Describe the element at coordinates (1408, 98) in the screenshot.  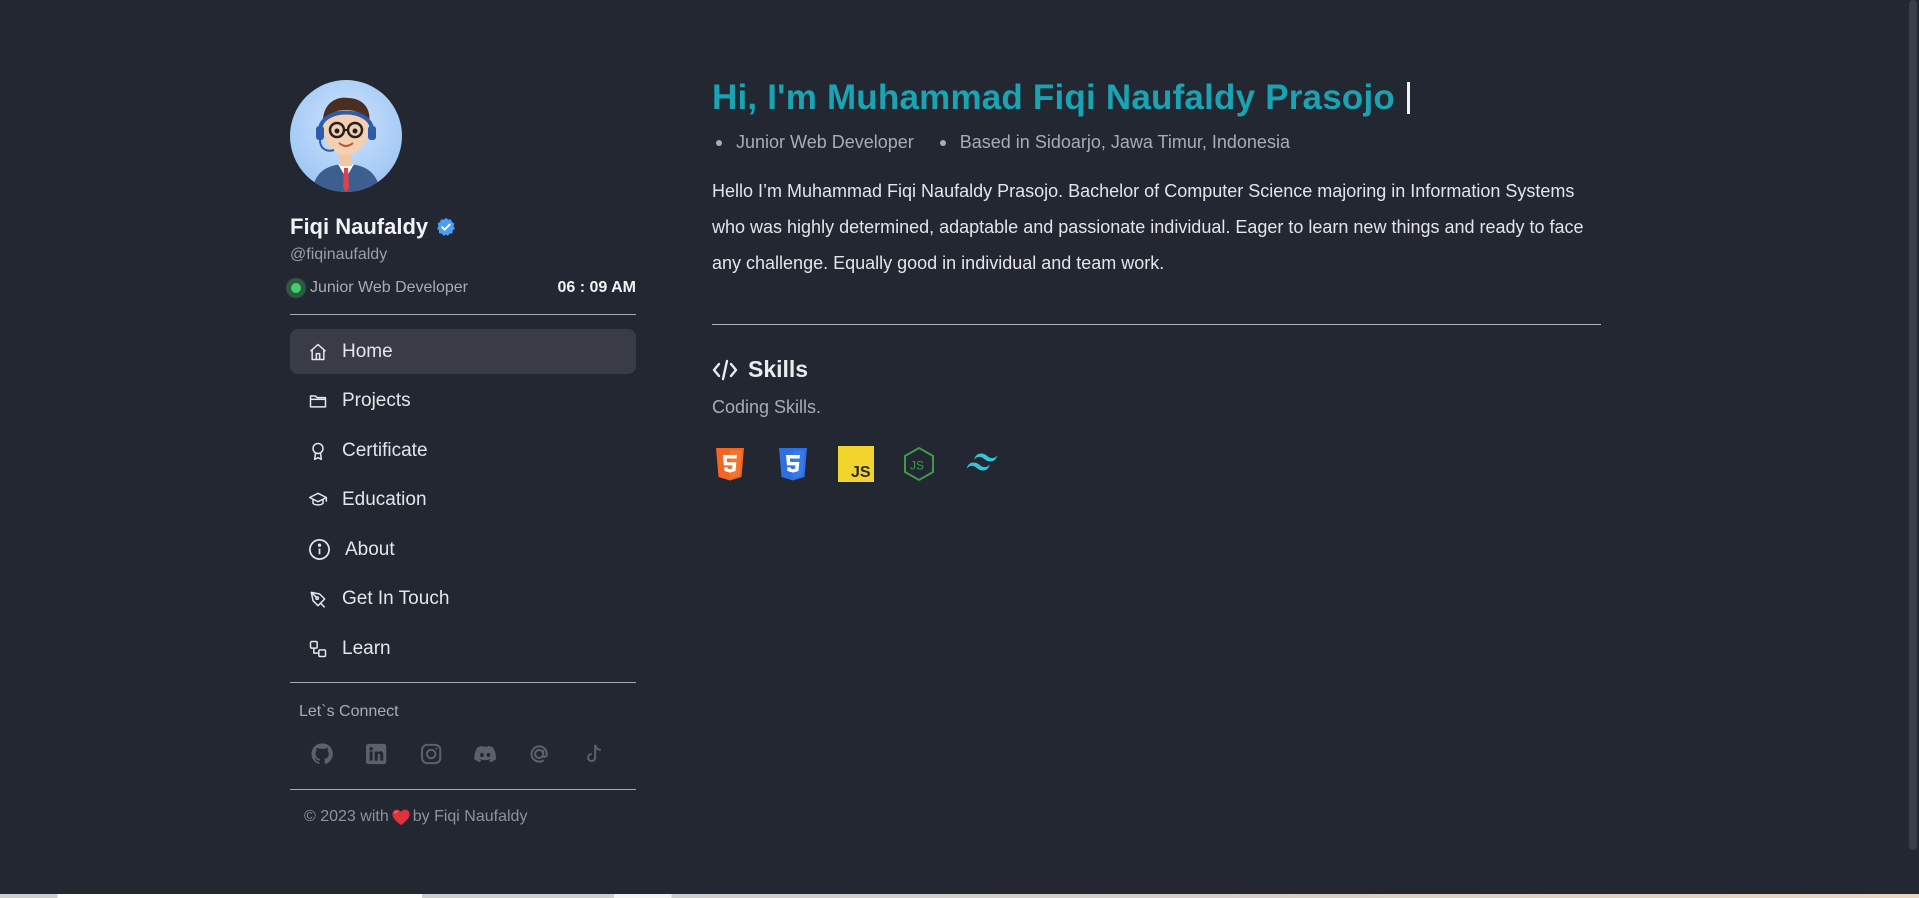
I see `typing-cursor` at that location.